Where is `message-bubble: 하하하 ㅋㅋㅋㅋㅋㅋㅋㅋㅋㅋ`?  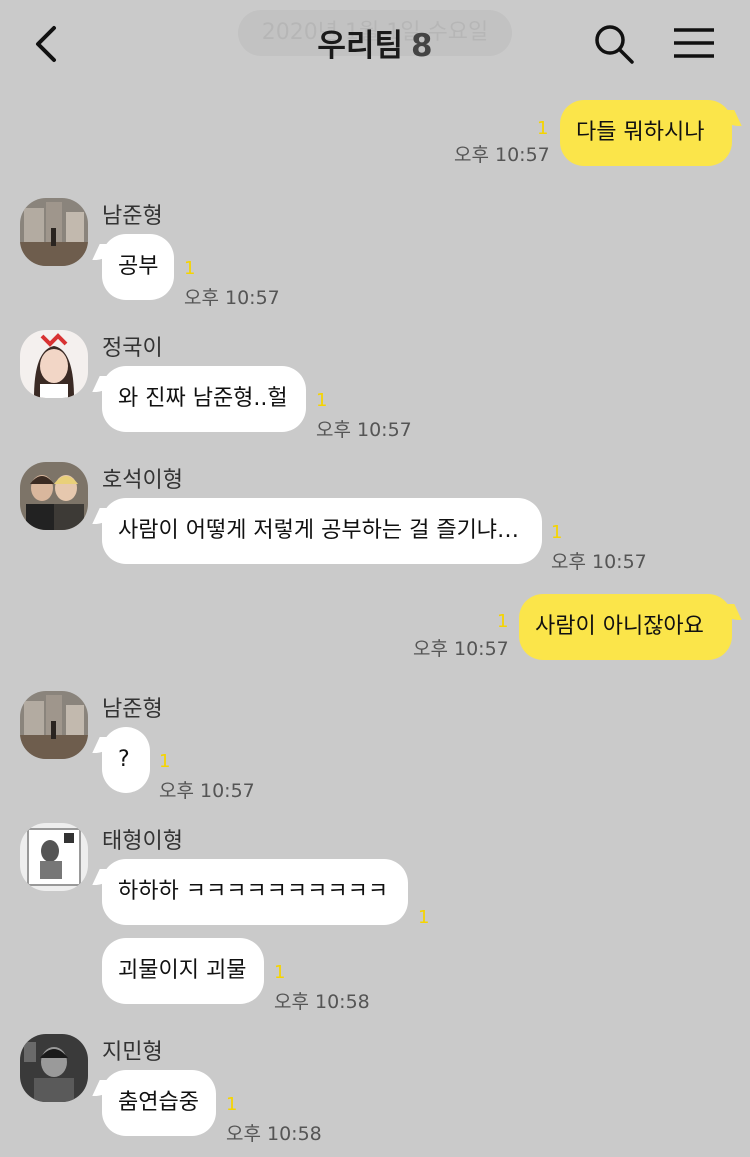 message-bubble: 하하하 ㅋㅋㅋㅋㅋㅋㅋㅋㅋㅋ is located at coordinates (255, 892).